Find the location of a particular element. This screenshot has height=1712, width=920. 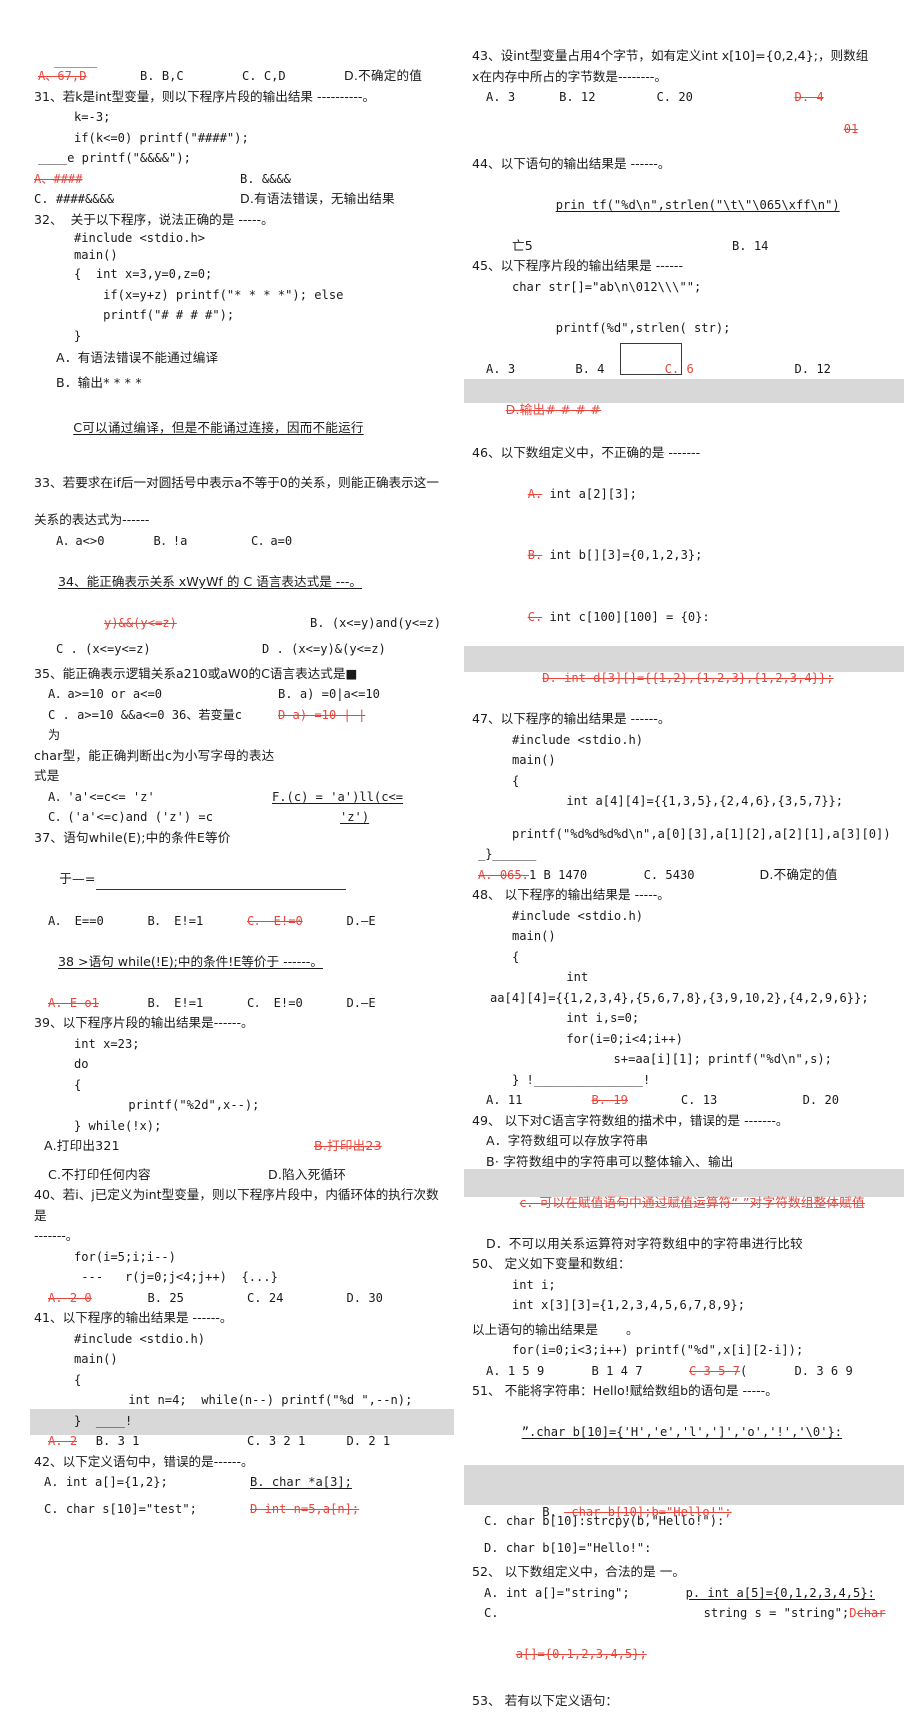

q52-option-d-cont: a[]={0,1,2,3,4,5}; is located at coordinates (682, 1655).